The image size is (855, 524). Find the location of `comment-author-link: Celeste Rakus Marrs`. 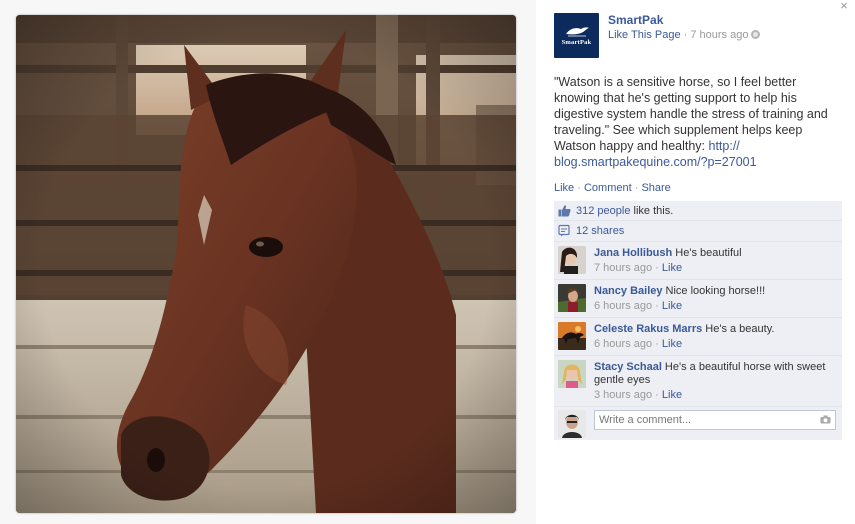

comment-author-link: Celeste Rakus Marrs is located at coordinates (648, 329).